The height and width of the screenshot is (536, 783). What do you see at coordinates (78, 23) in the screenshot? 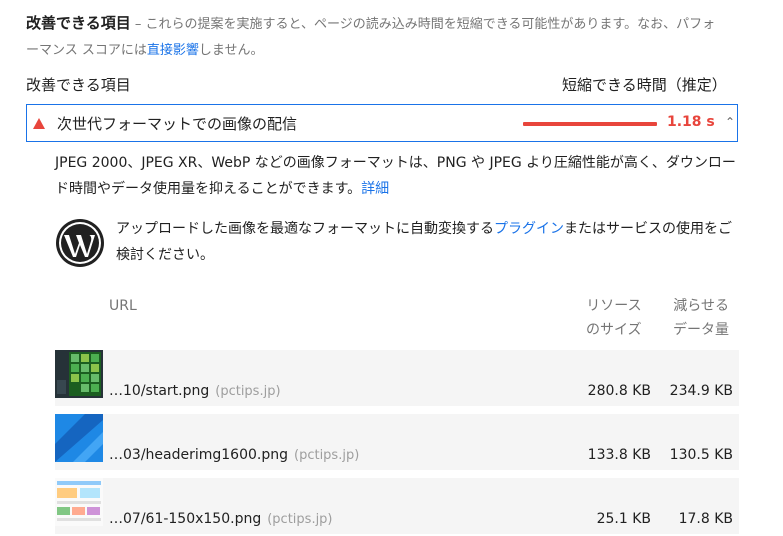
I see `section-title: 改善できる項目` at bounding box center [78, 23].